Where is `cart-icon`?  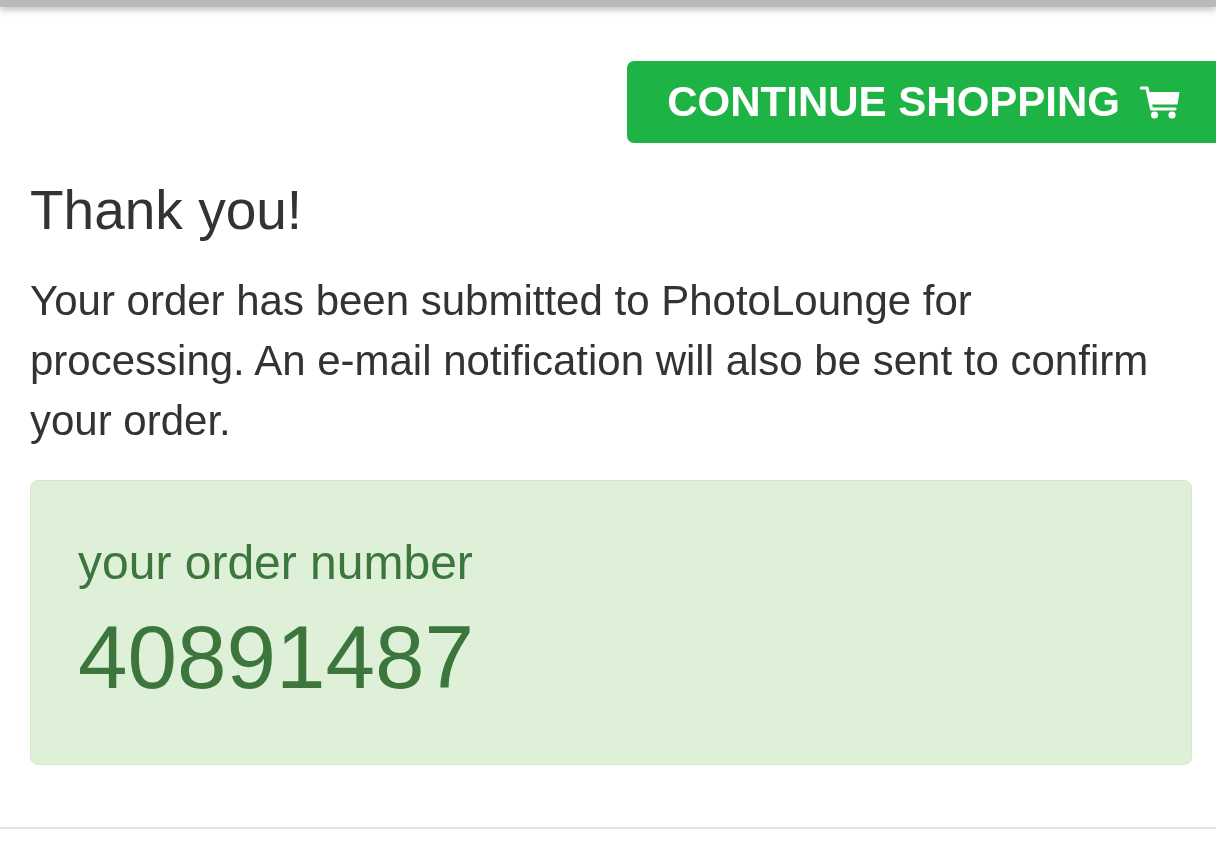
cart-icon is located at coordinates (1160, 102).